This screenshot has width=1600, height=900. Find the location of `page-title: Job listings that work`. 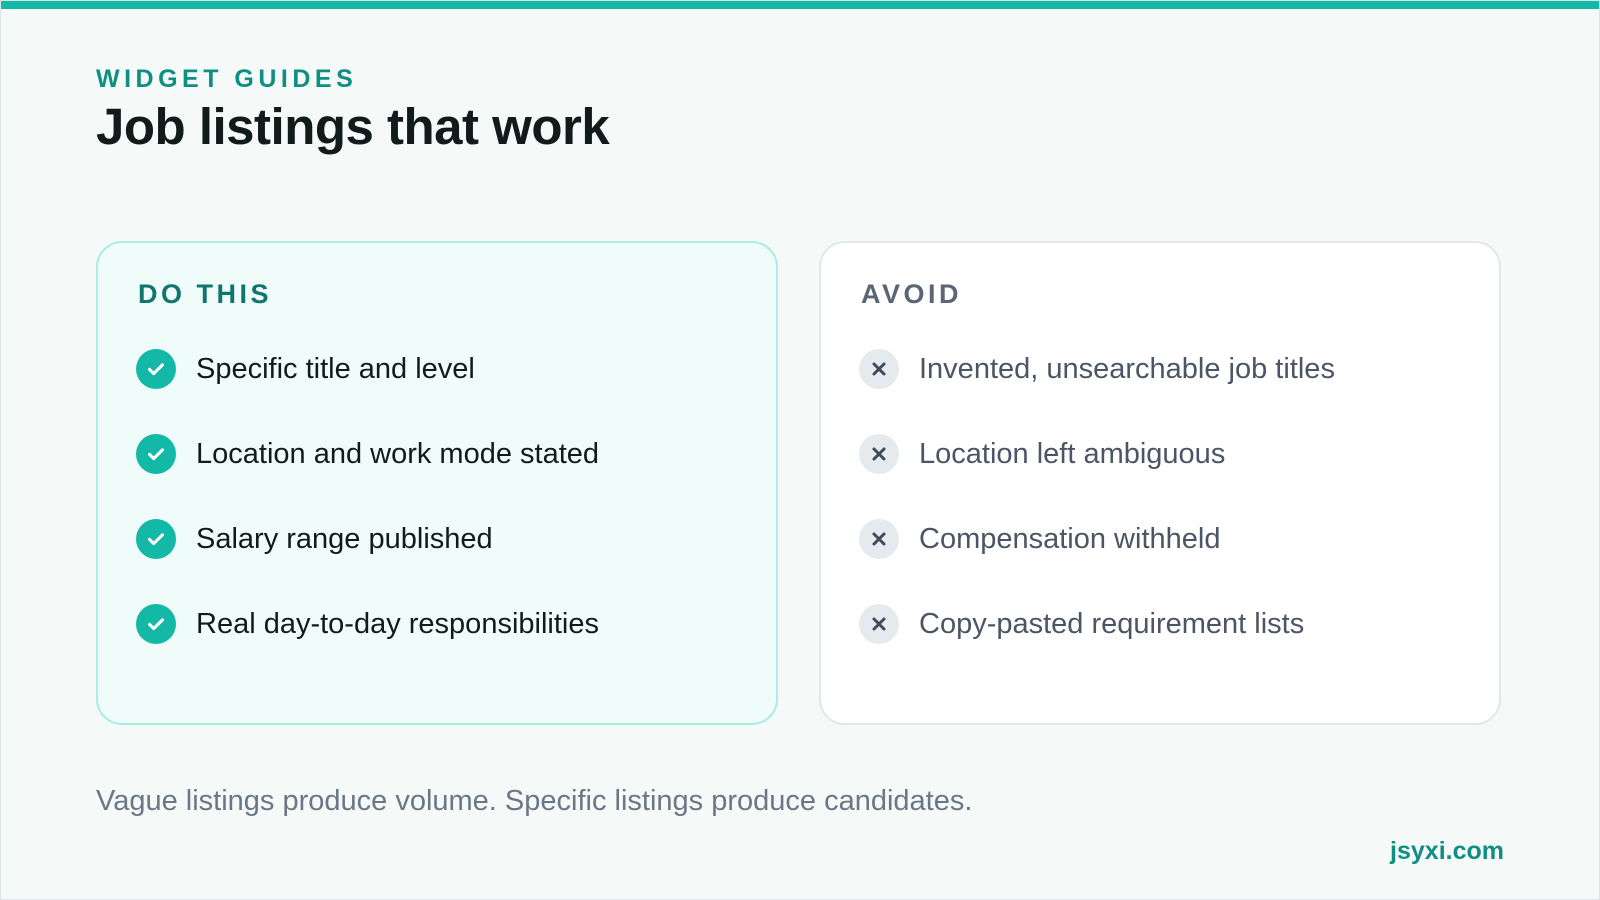

page-title: Job listings that work is located at coordinates (353, 126).